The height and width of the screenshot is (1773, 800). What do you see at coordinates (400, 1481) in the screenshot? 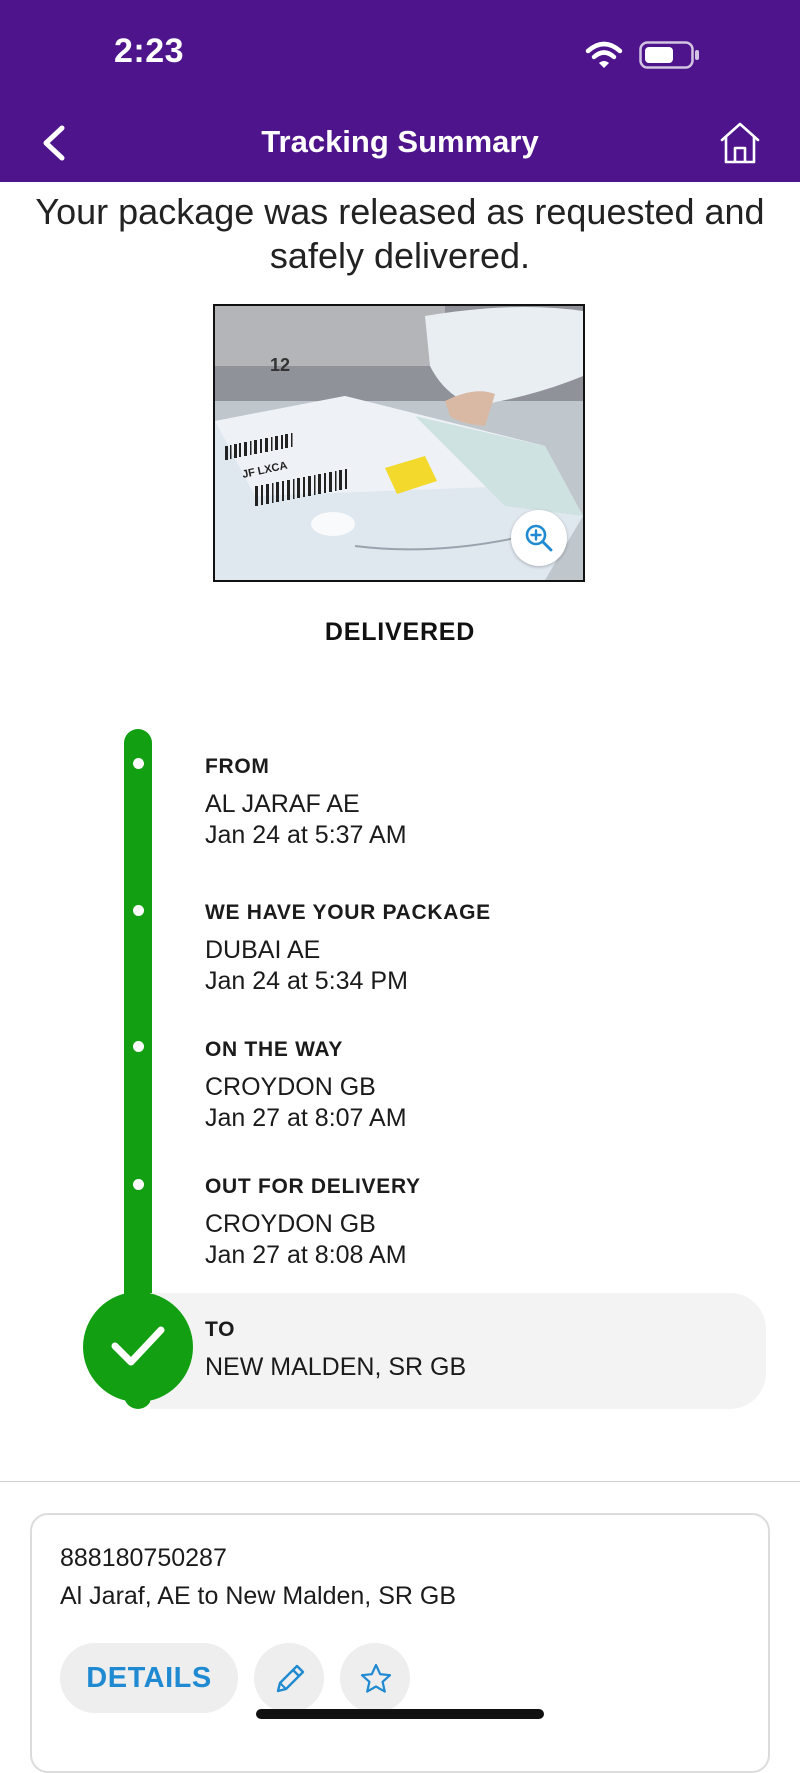
I see `section-divider` at bounding box center [400, 1481].